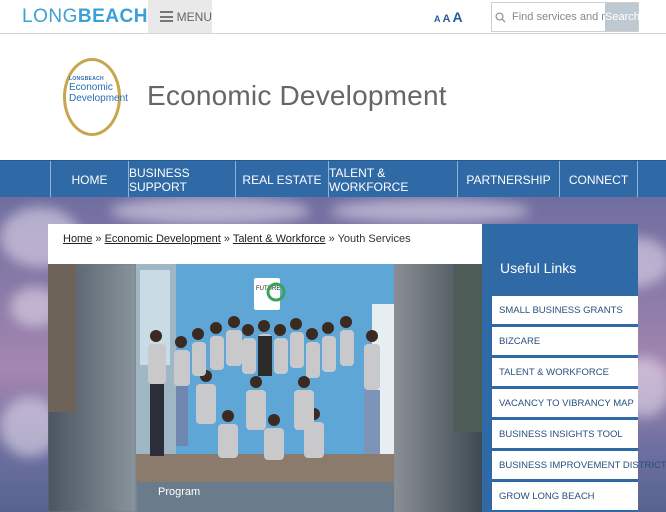  I want to click on breadcrumb-talent-link: Talent & Workforce, so click(279, 239).